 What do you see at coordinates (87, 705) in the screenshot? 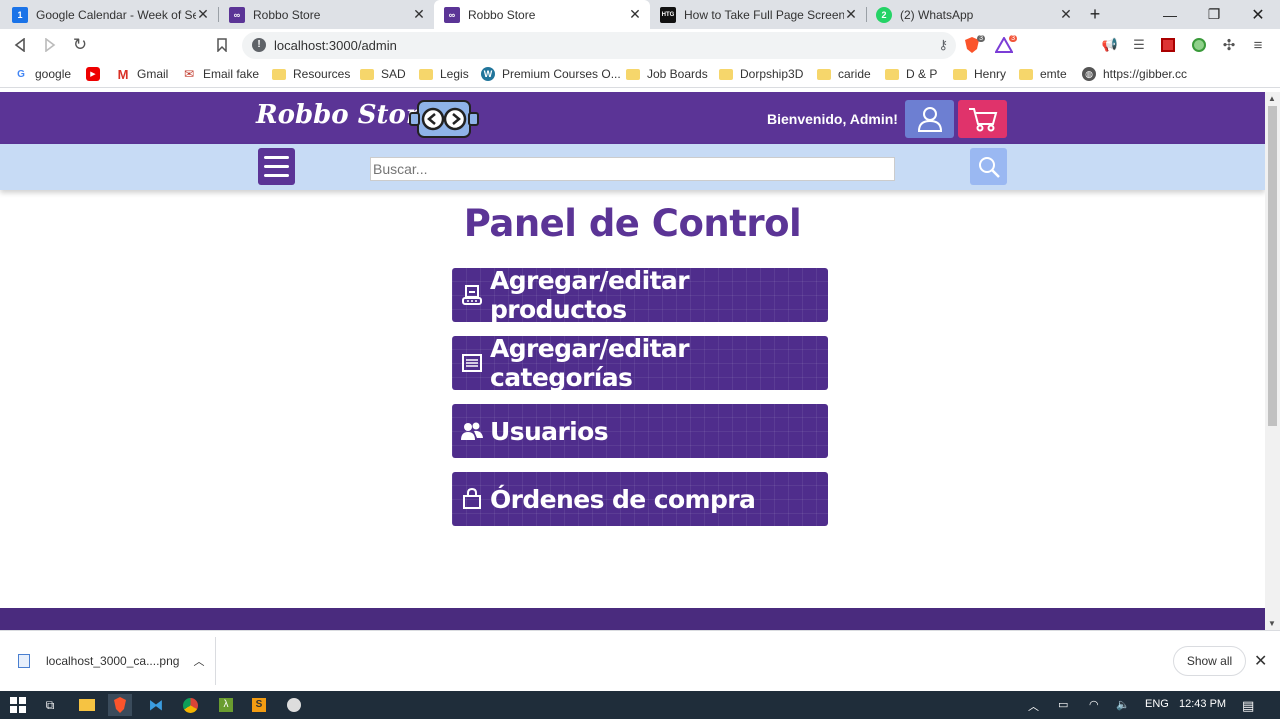
I see `file-explorer-icon` at bounding box center [87, 705].